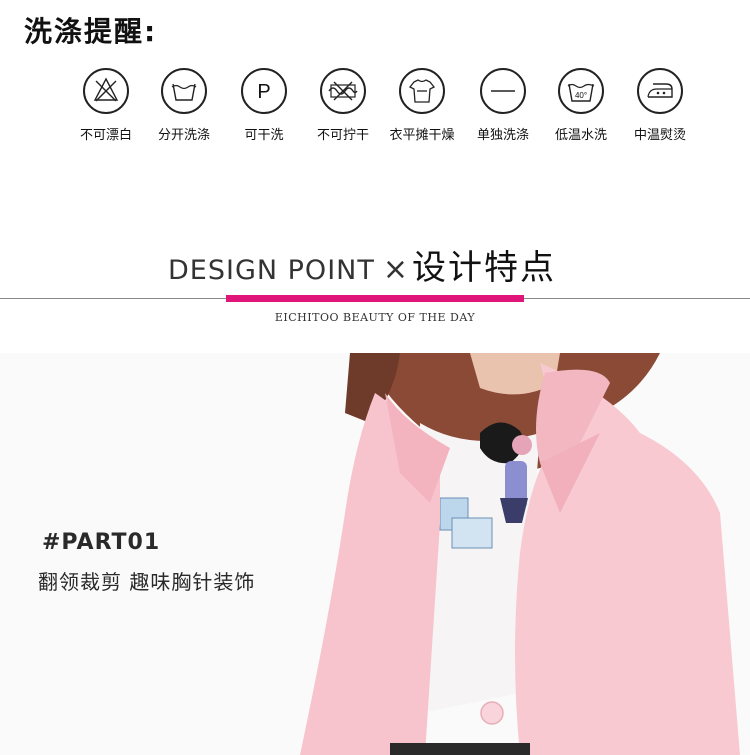 The width and height of the screenshot is (750, 755). What do you see at coordinates (659, 135) in the screenshot?
I see `care-label: 中温熨烫` at bounding box center [659, 135].